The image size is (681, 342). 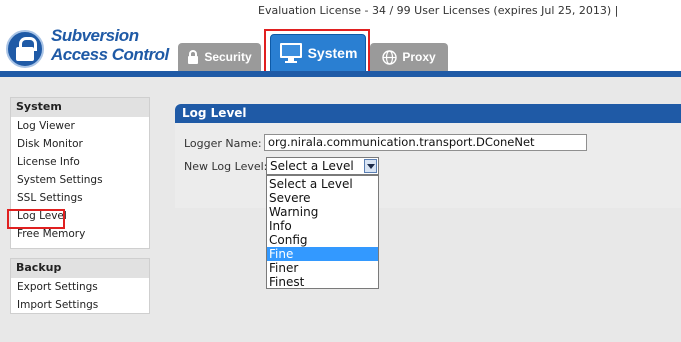 I want to click on sidebar-section-title: System, so click(x=80, y=107).